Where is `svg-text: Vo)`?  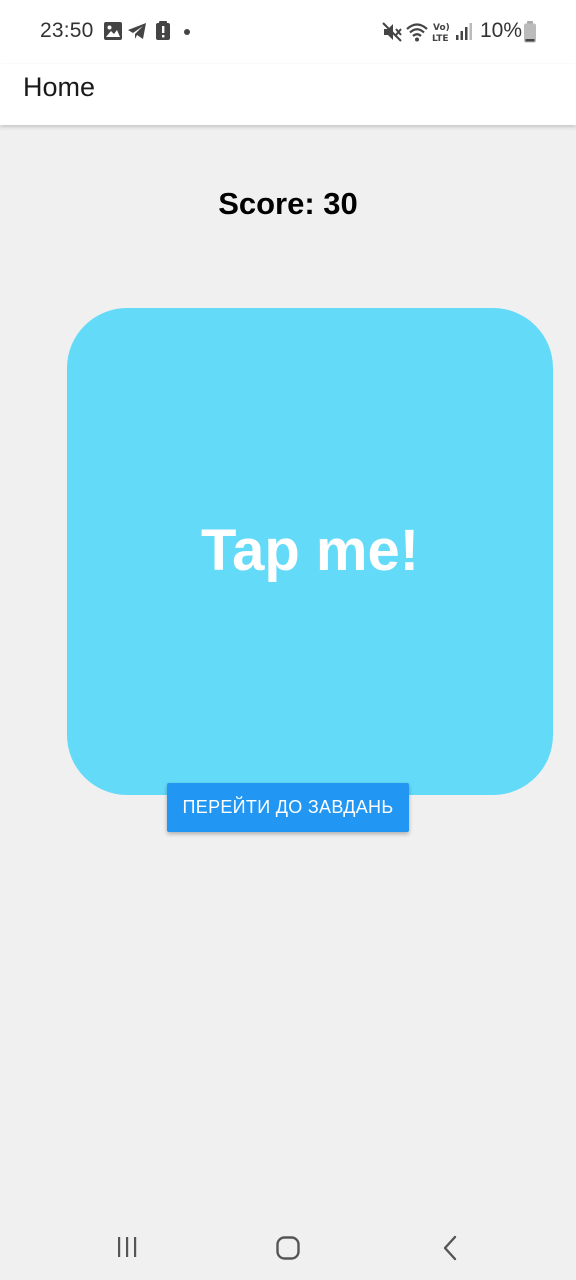 svg-text: Vo) is located at coordinates (441, 28).